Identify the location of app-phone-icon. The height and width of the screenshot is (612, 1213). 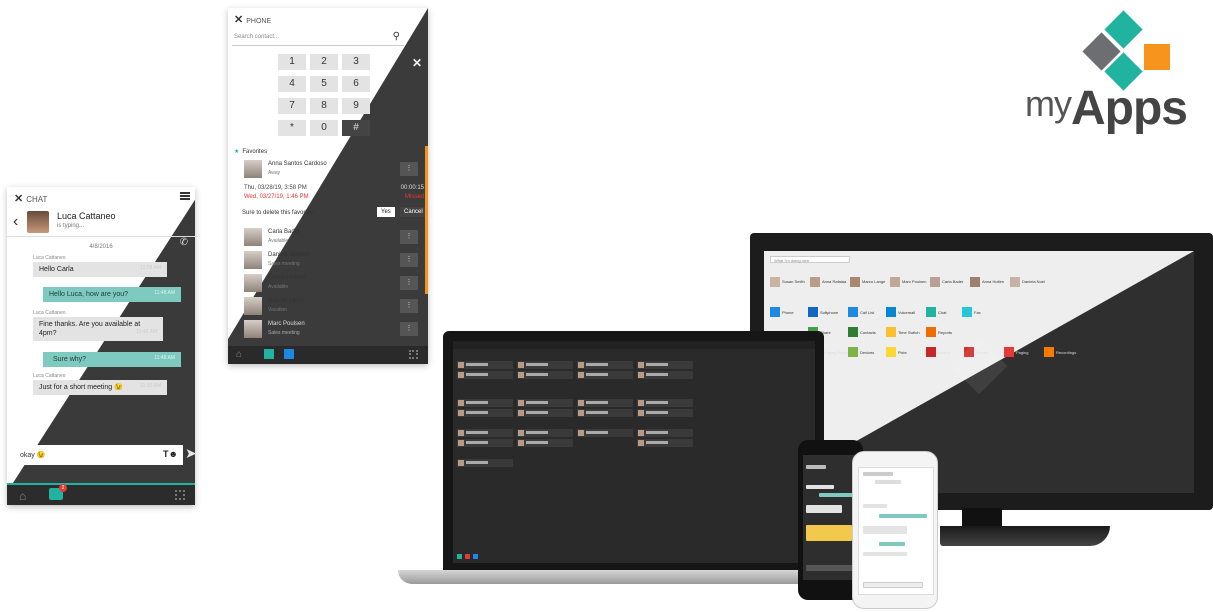
(775, 312).